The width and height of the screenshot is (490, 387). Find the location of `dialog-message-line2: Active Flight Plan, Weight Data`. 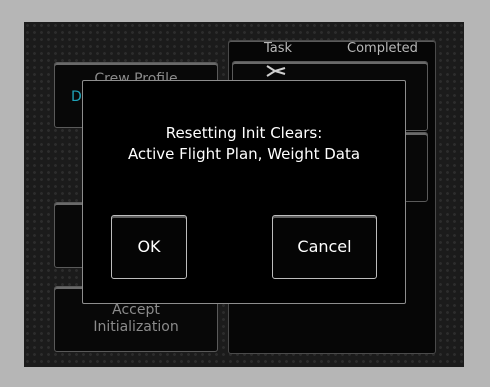

dialog-message-line2: Active Flight Plan, Weight Data is located at coordinates (244, 154).